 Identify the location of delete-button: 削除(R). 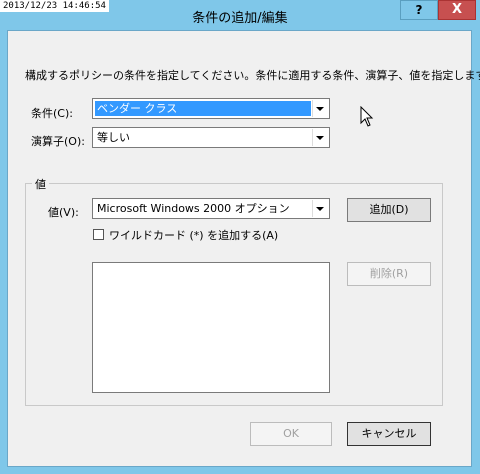
(389, 274).